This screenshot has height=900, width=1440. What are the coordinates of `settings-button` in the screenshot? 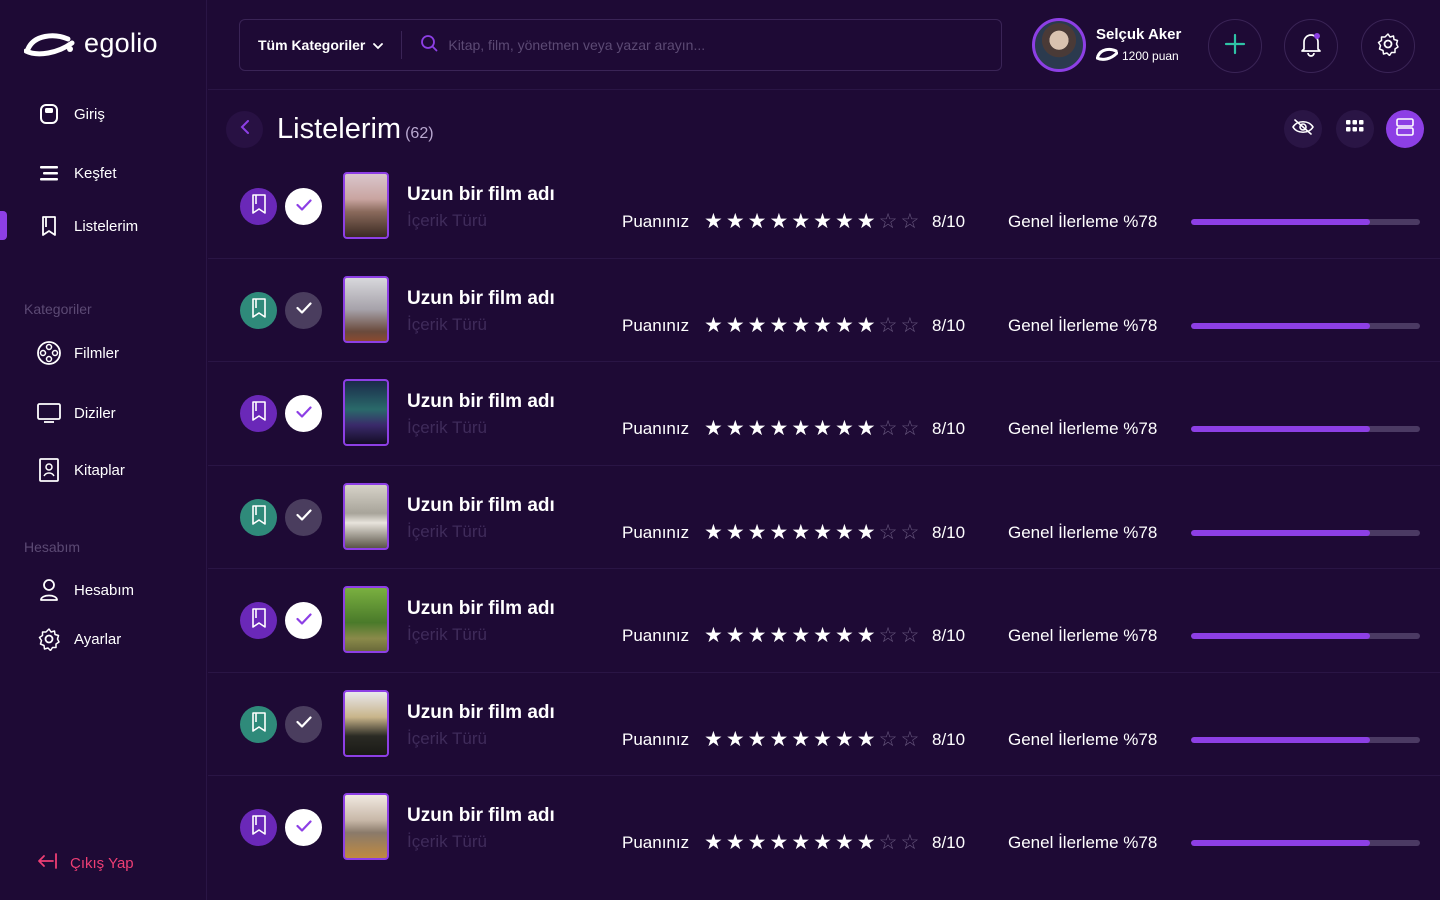 It's located at (1388, 46).